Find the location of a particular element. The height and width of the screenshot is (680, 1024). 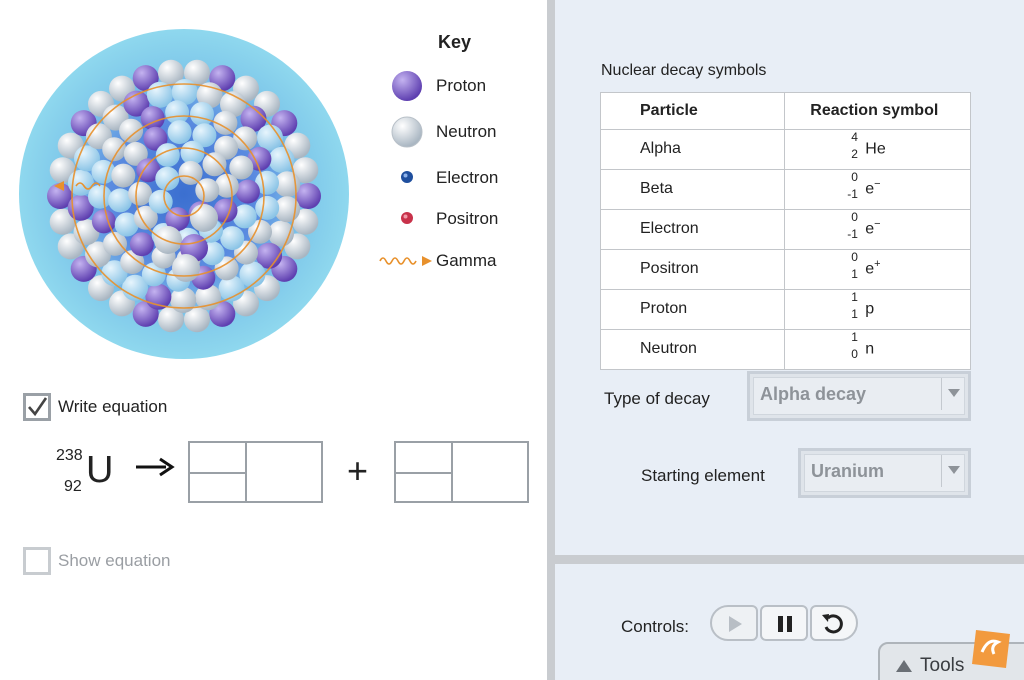

symbol-letter: e+ is located at coordinates (873, 267).